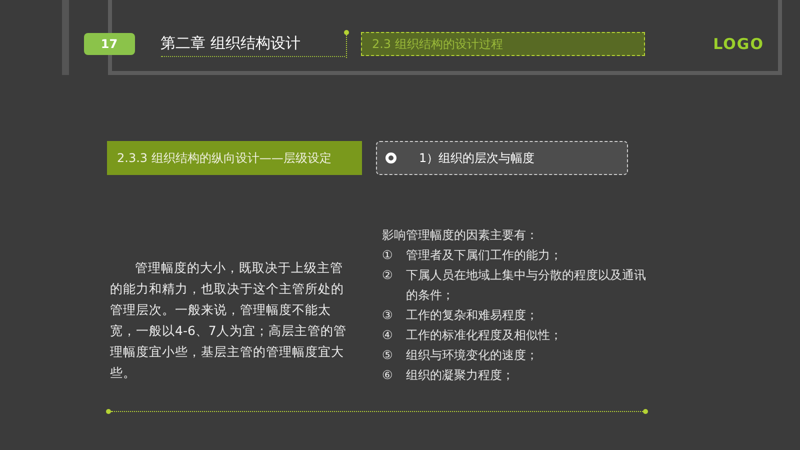  What do you see at coordinates (230, 43) in the screenshot?
I see `chapter-title: 第二章 组织结构设计` at bounding box center [230, 43].